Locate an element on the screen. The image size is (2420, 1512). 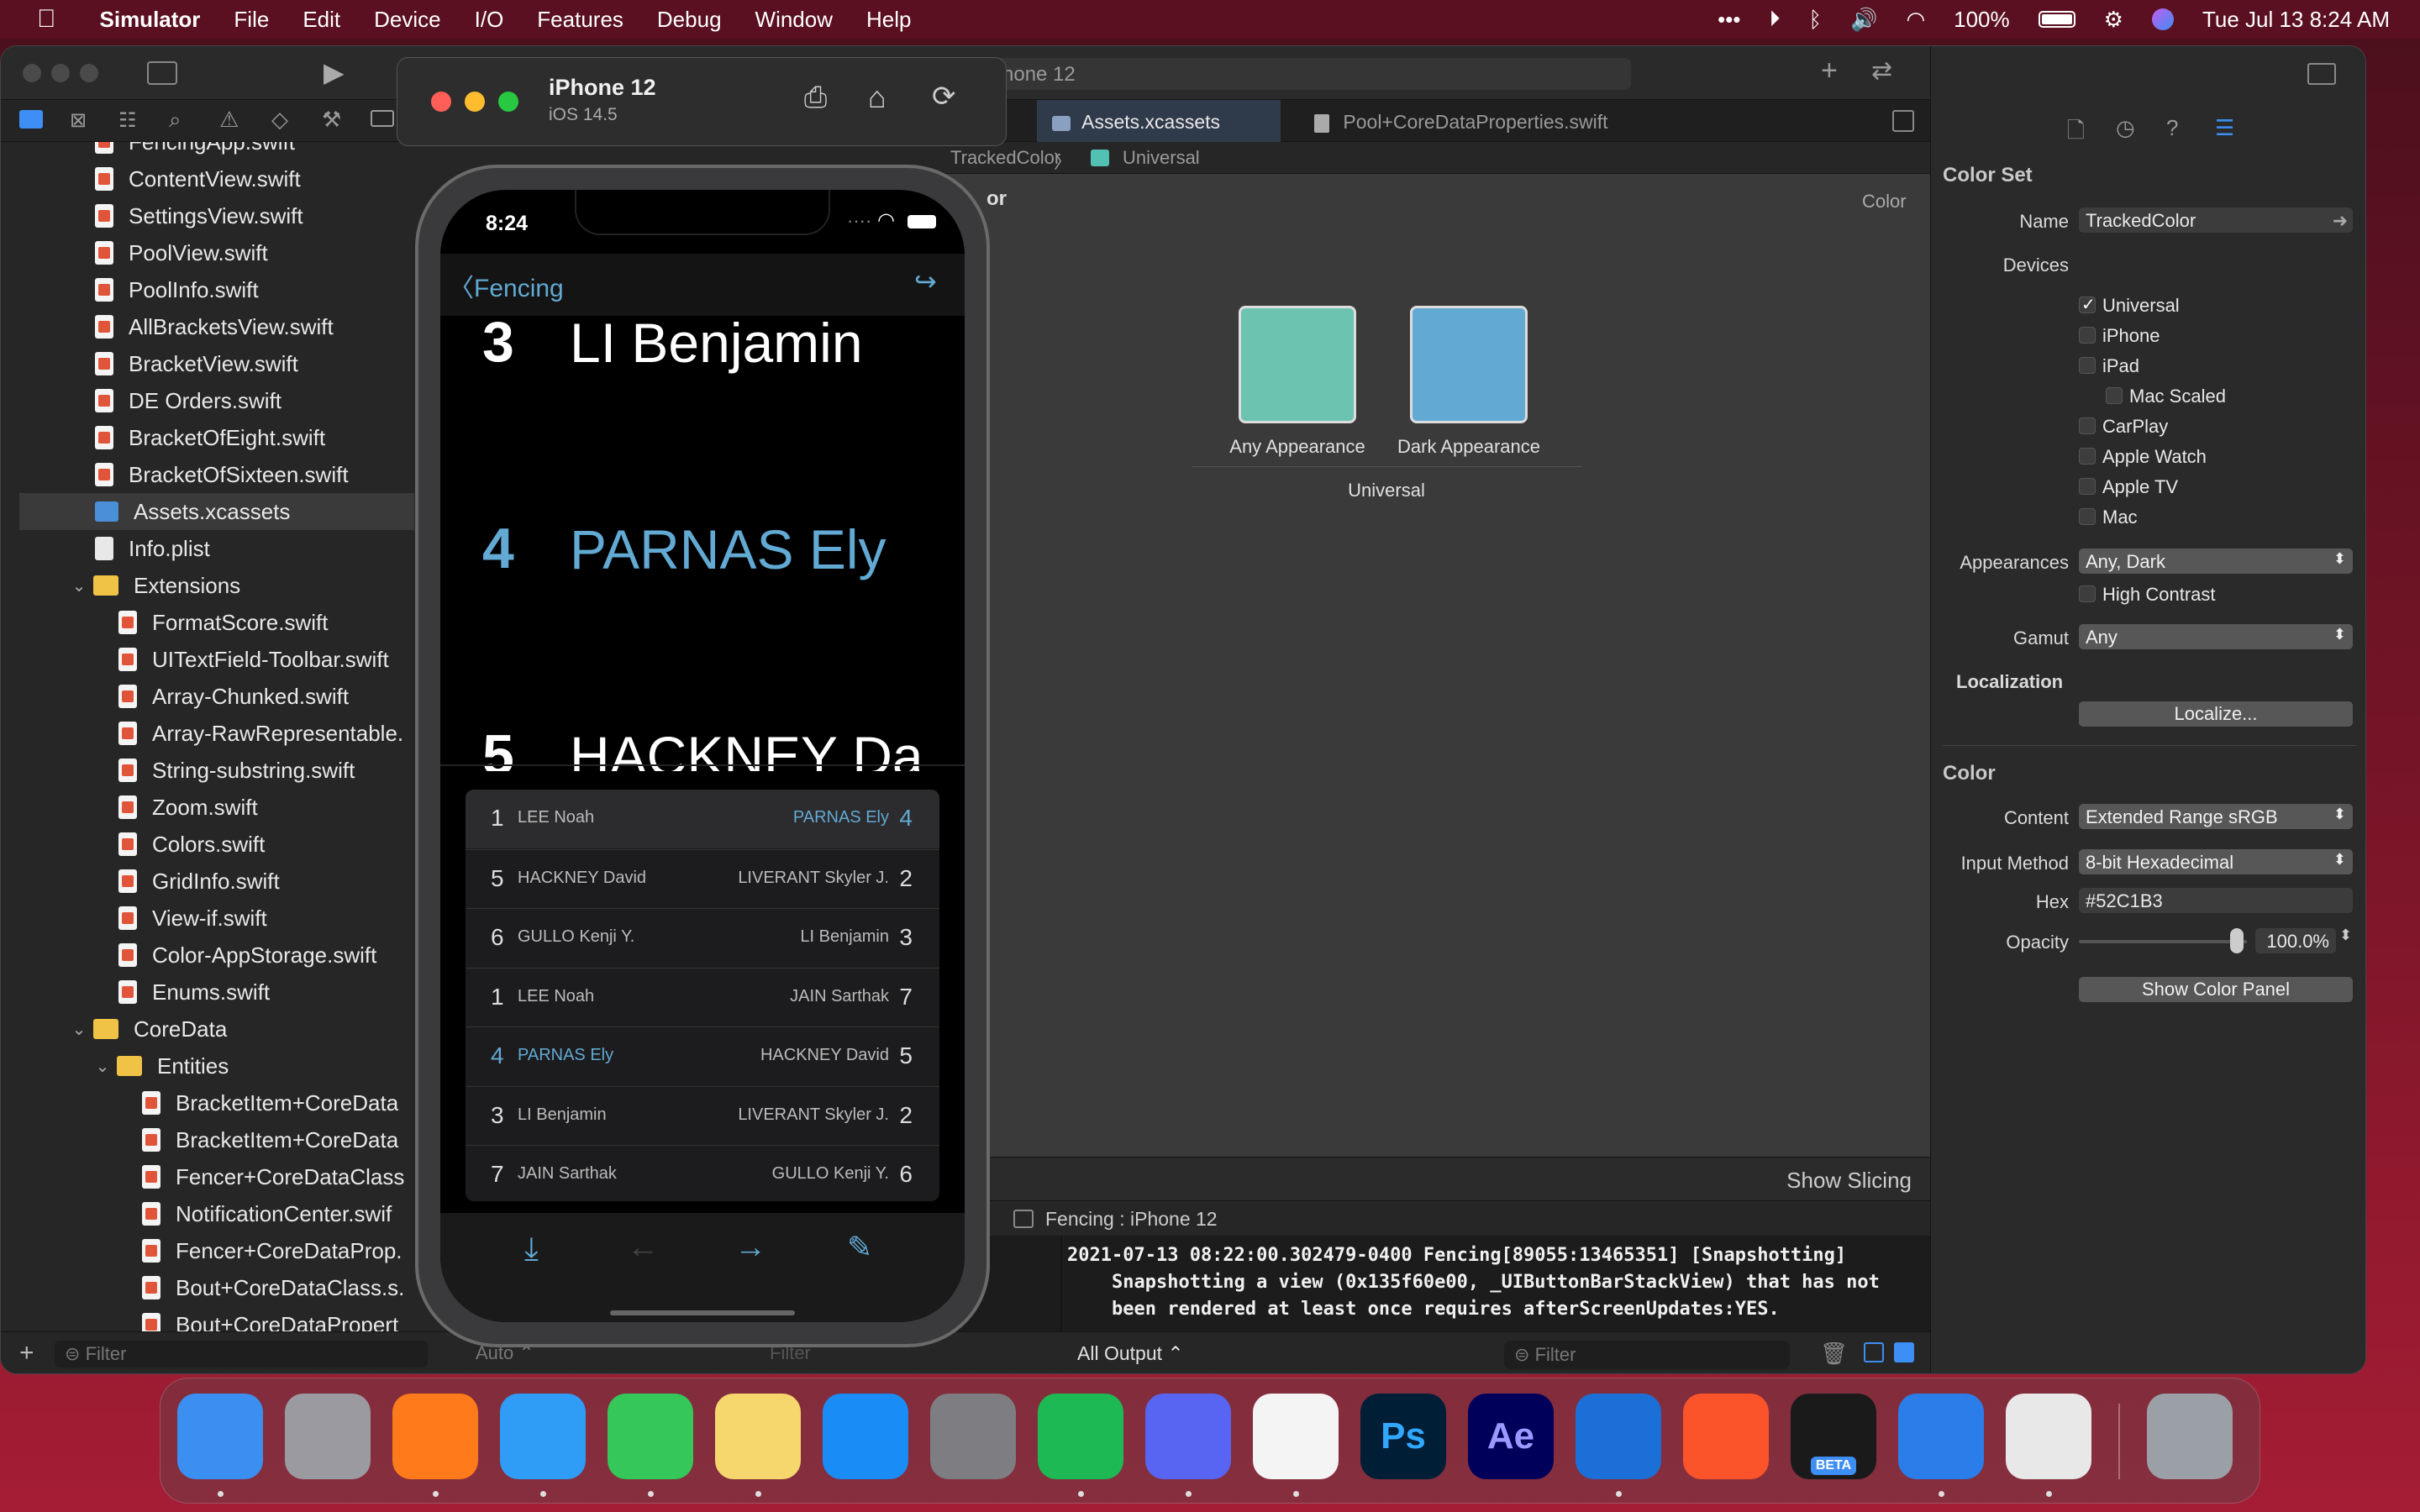
file-item: UITextField-Toolbar.swift is located at coordinates (230, 659).